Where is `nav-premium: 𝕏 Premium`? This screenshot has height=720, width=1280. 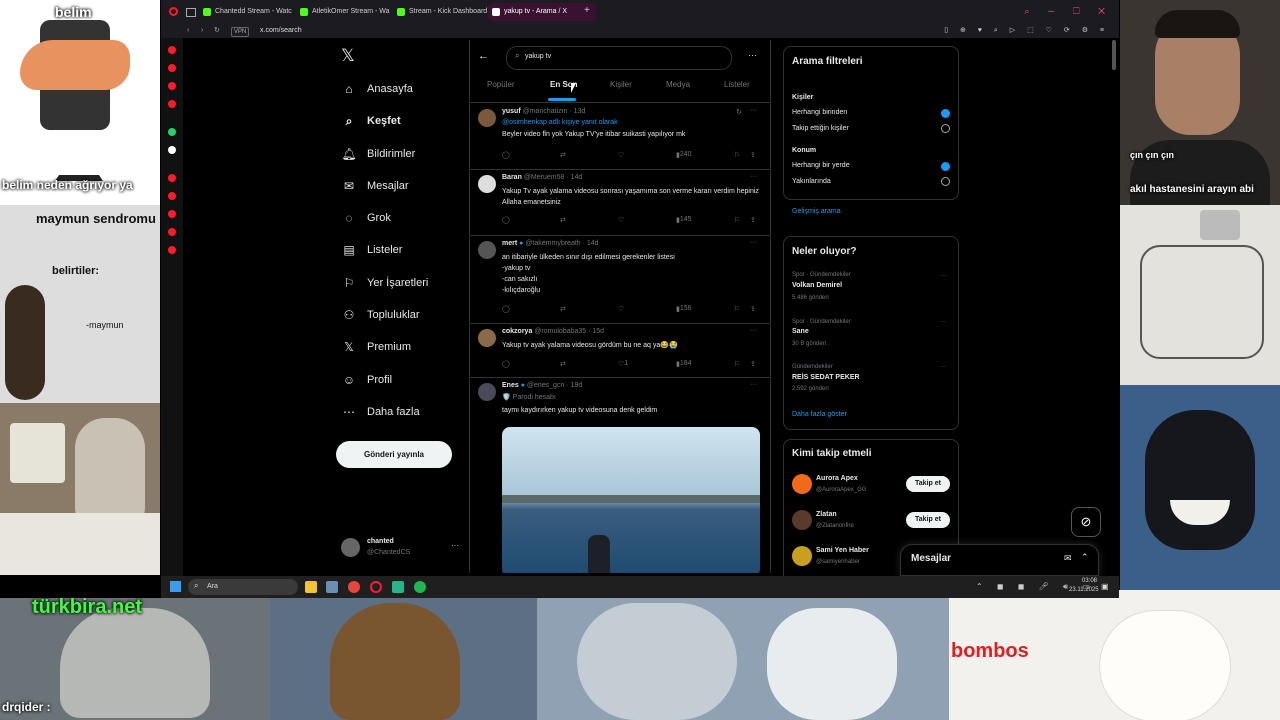
nav-premium: 𝕏 Premium is located at coordinates (376, 347).